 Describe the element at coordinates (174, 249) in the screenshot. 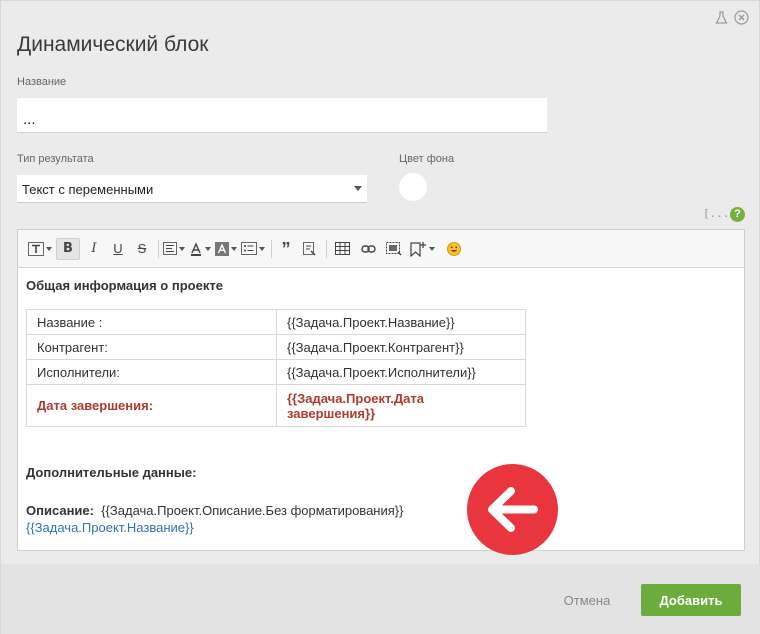

I see `align-icon` at that location.